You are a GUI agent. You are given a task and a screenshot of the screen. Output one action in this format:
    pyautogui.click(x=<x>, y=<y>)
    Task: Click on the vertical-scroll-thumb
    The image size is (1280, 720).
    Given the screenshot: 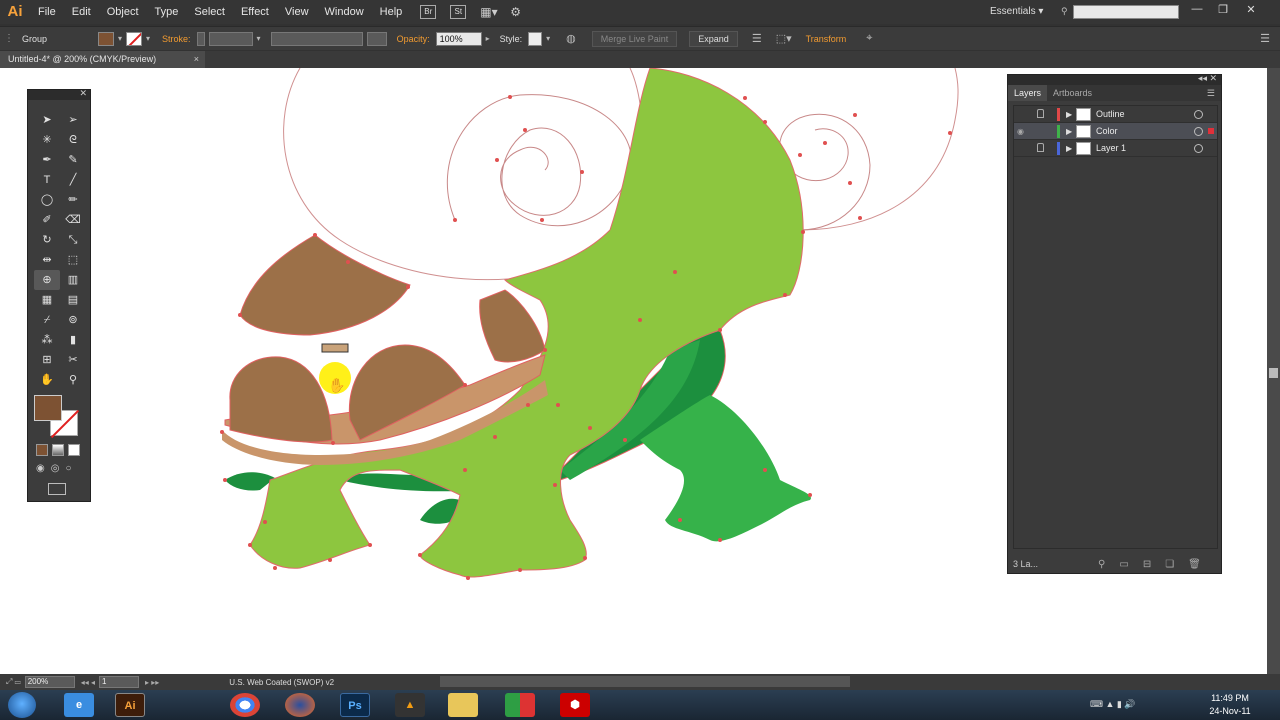 What is the action you would take?
    pyautogui.click(x=1273, y=373)
    